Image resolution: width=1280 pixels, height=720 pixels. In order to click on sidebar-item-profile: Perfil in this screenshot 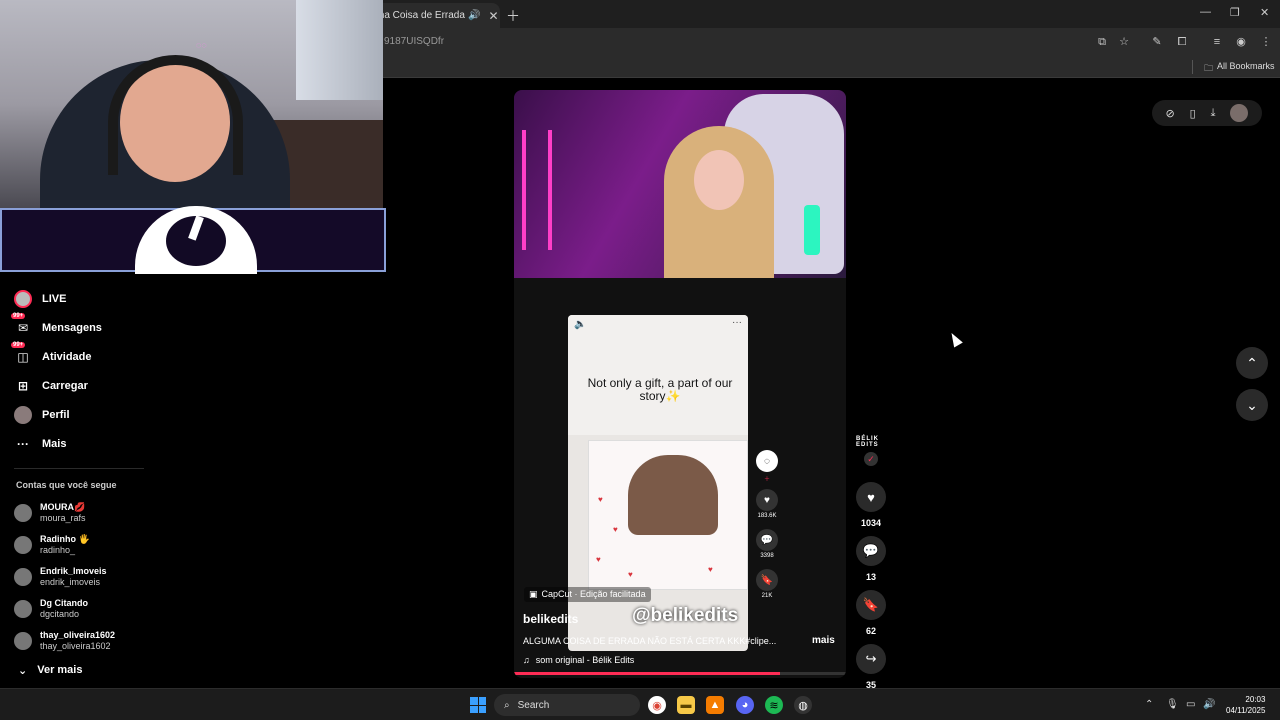, I will do `click(42, 415)`.